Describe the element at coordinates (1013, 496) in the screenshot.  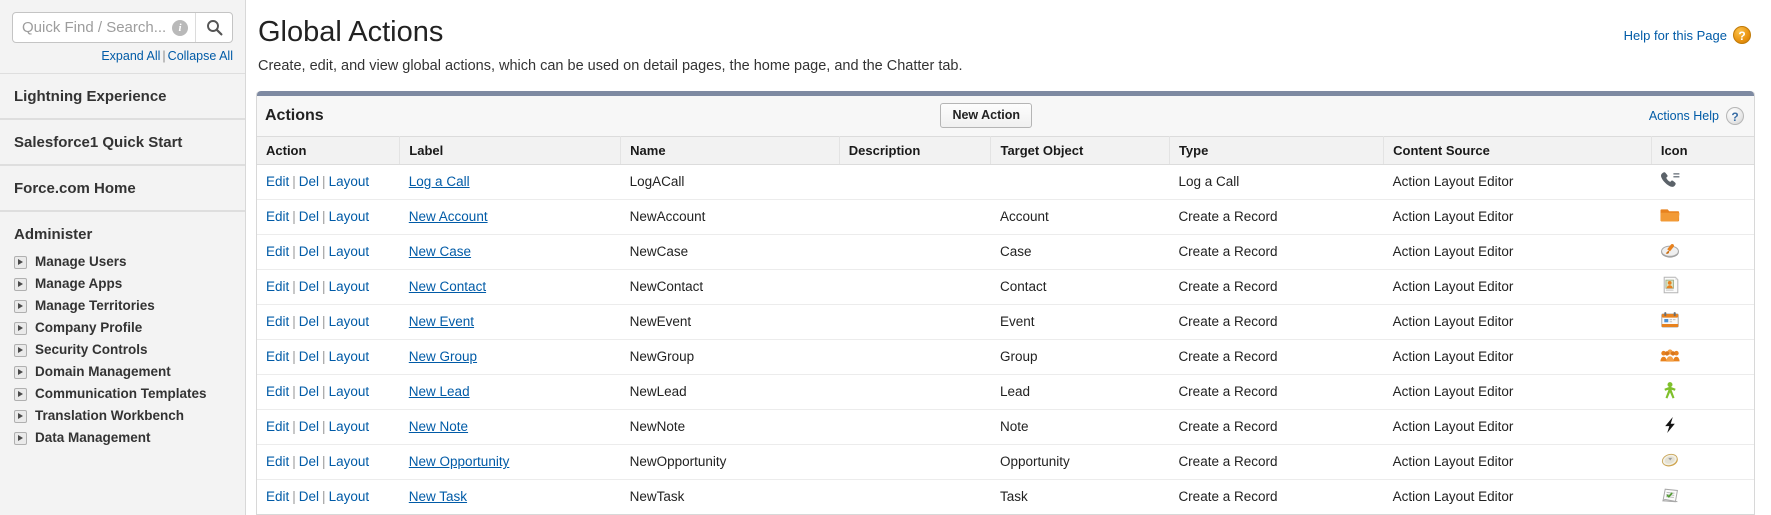
I see `row-target-object-cell: Task` at that location.